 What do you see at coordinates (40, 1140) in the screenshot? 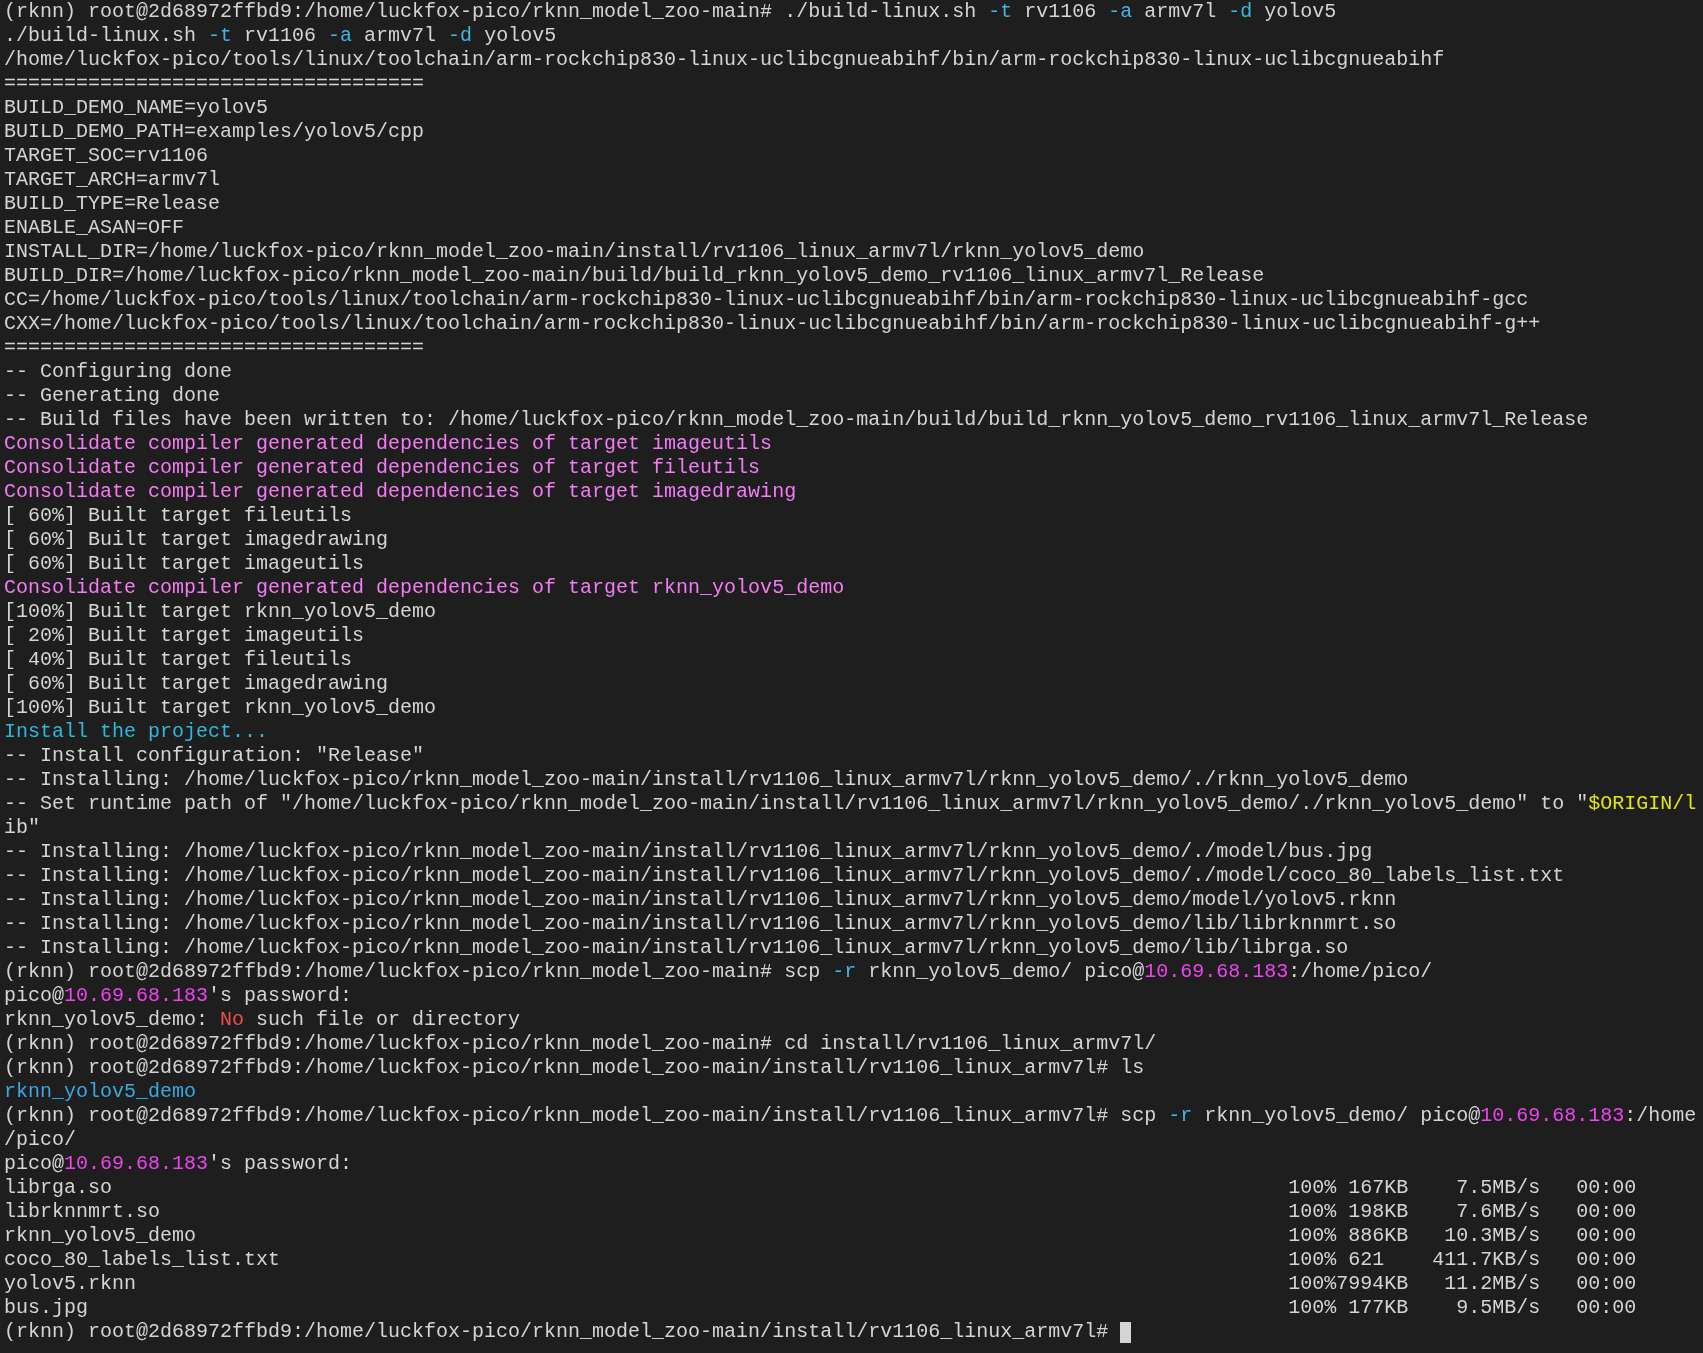
I see `terminal-line: /pico/` at bounding box center [40, 1140].